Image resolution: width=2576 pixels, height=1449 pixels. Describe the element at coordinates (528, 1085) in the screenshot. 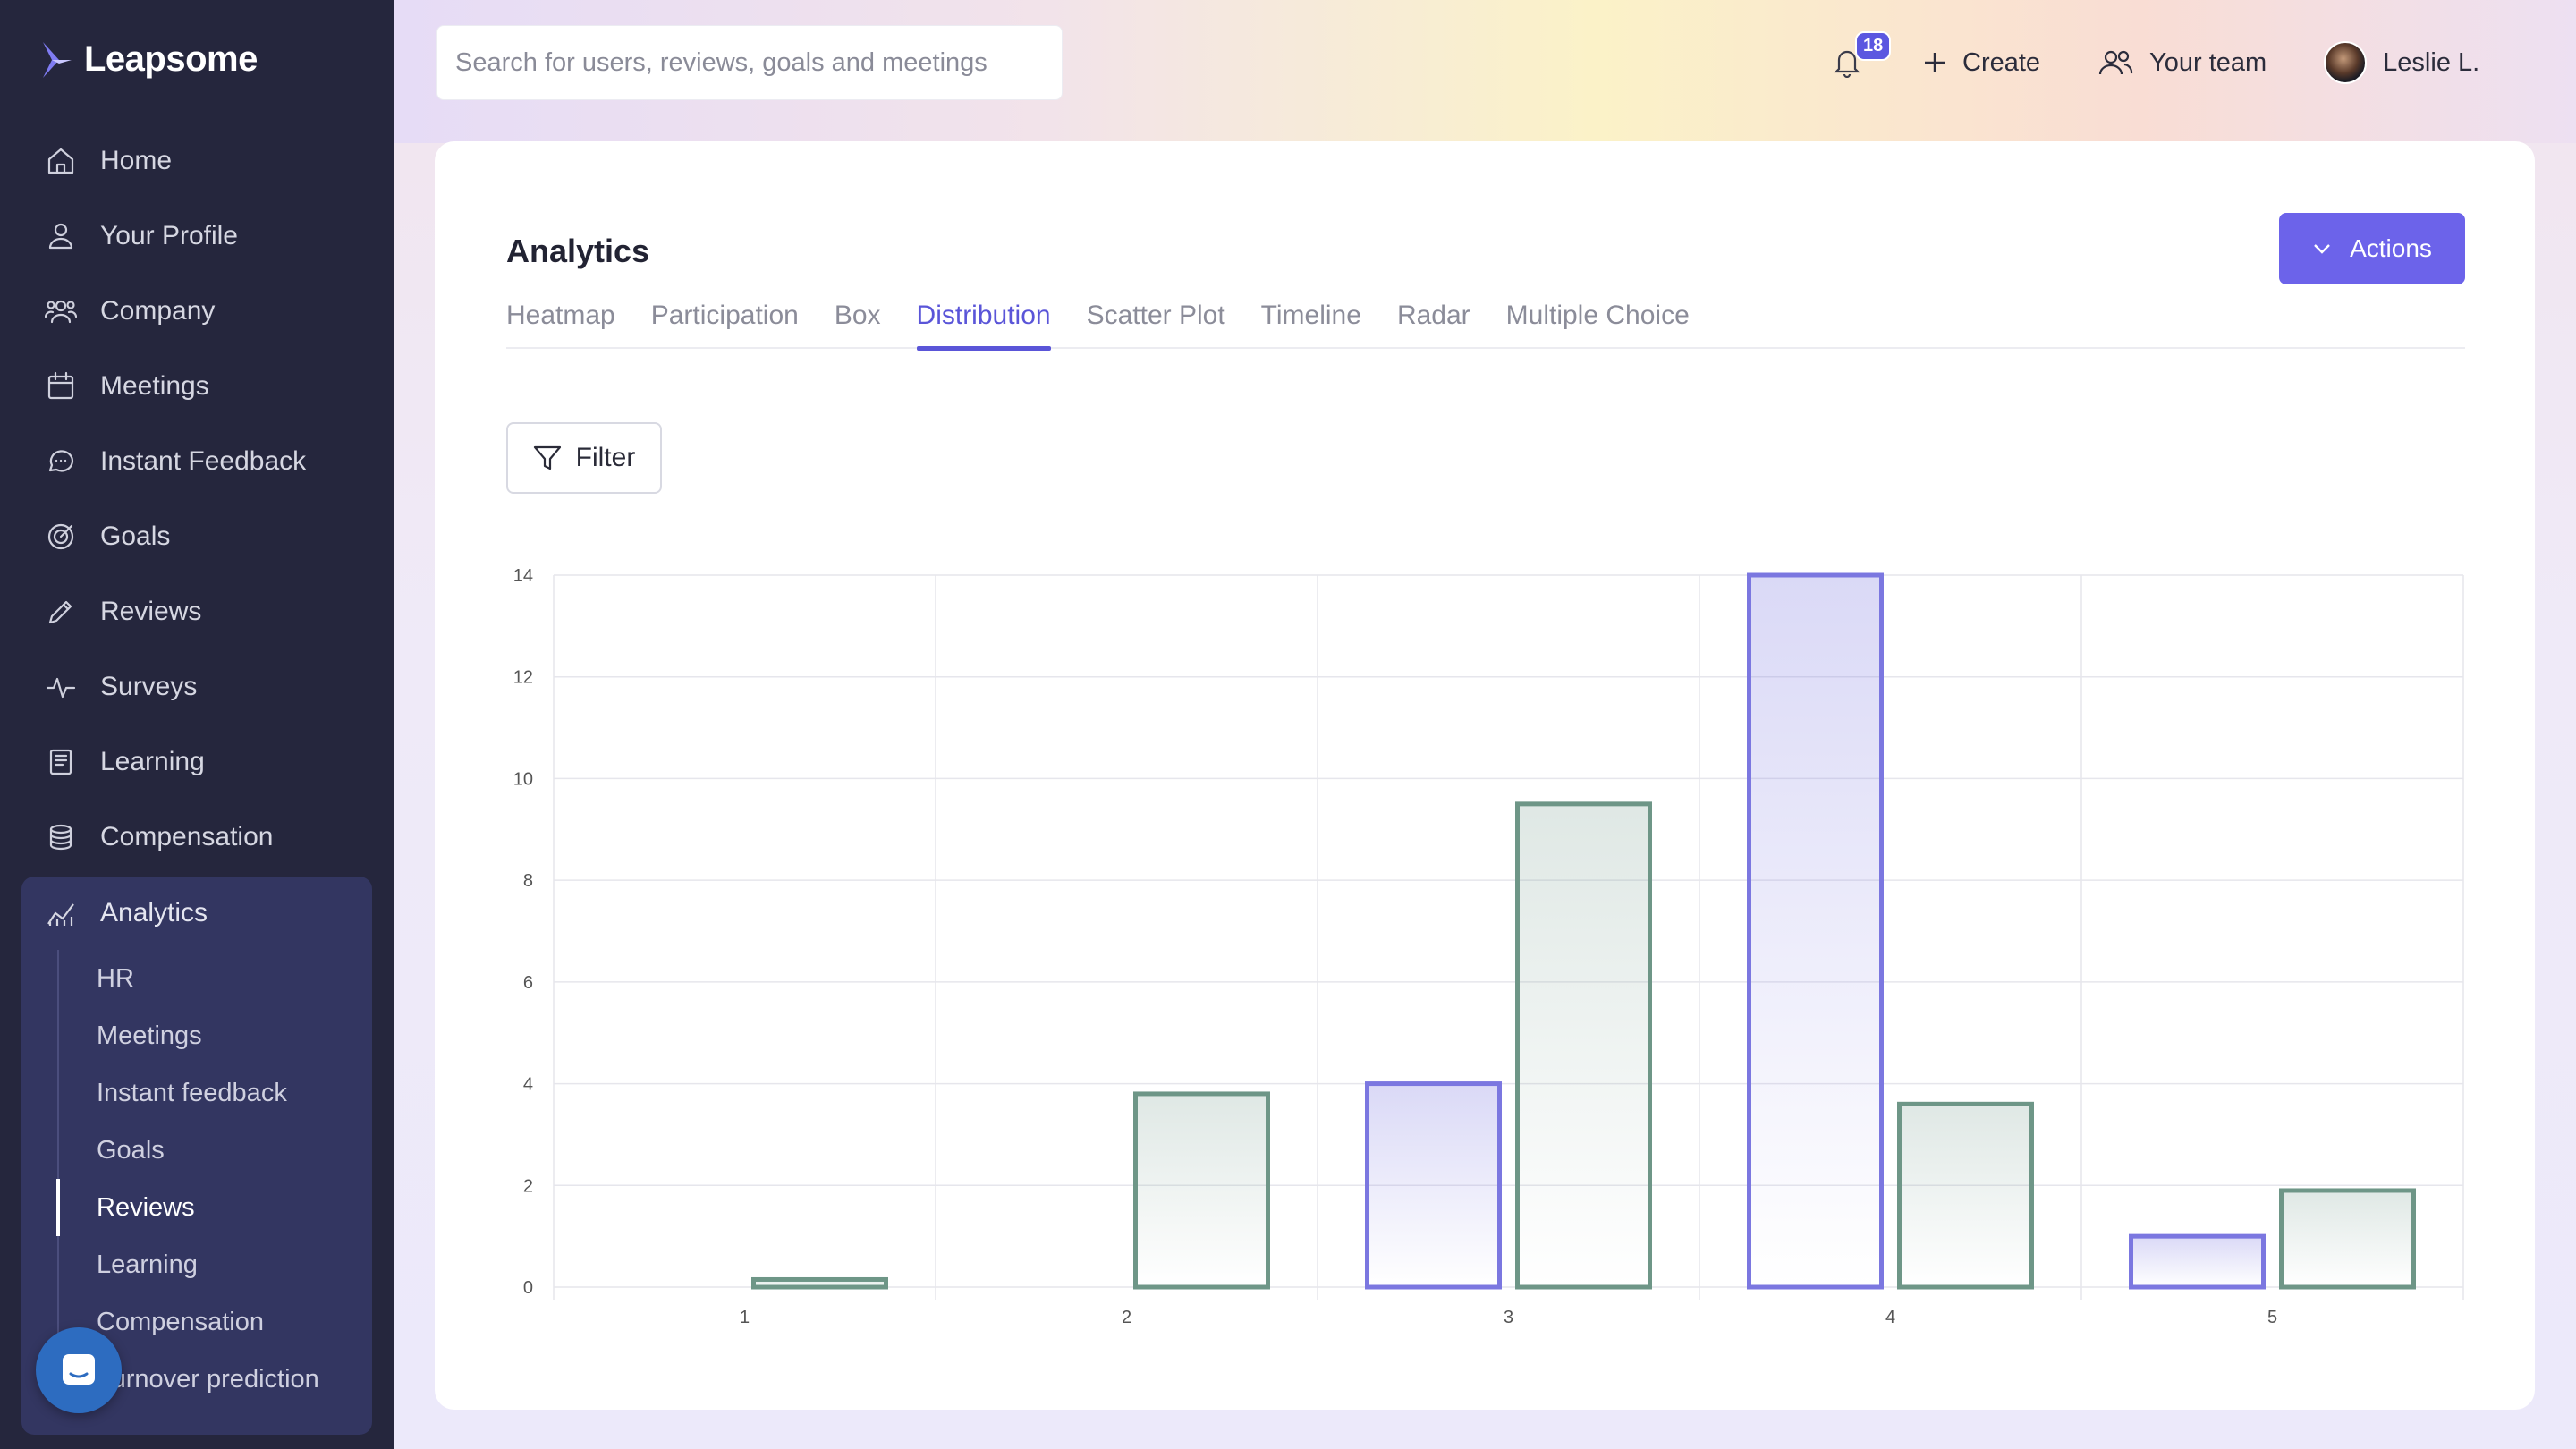

I see `y-tick-label: 4` at that location.